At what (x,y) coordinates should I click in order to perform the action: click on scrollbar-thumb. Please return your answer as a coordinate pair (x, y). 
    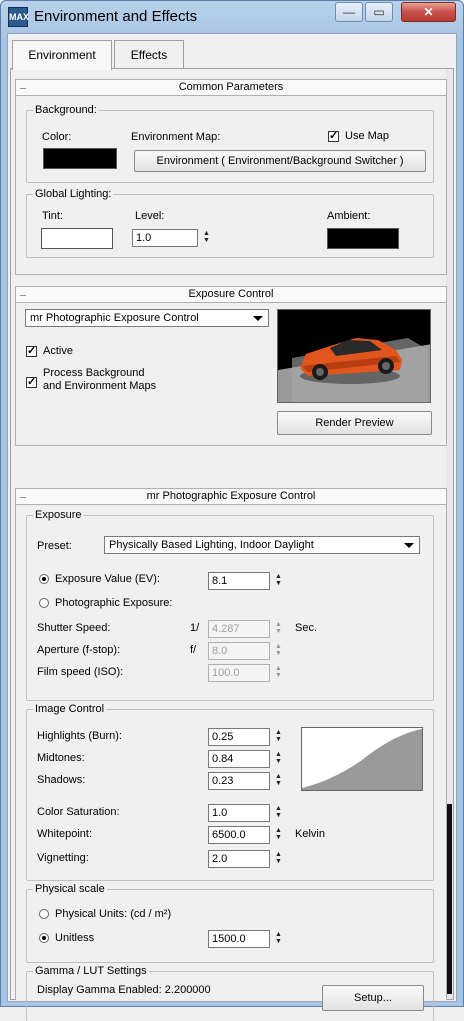
    Looking at the image, I should click on (449, 899).